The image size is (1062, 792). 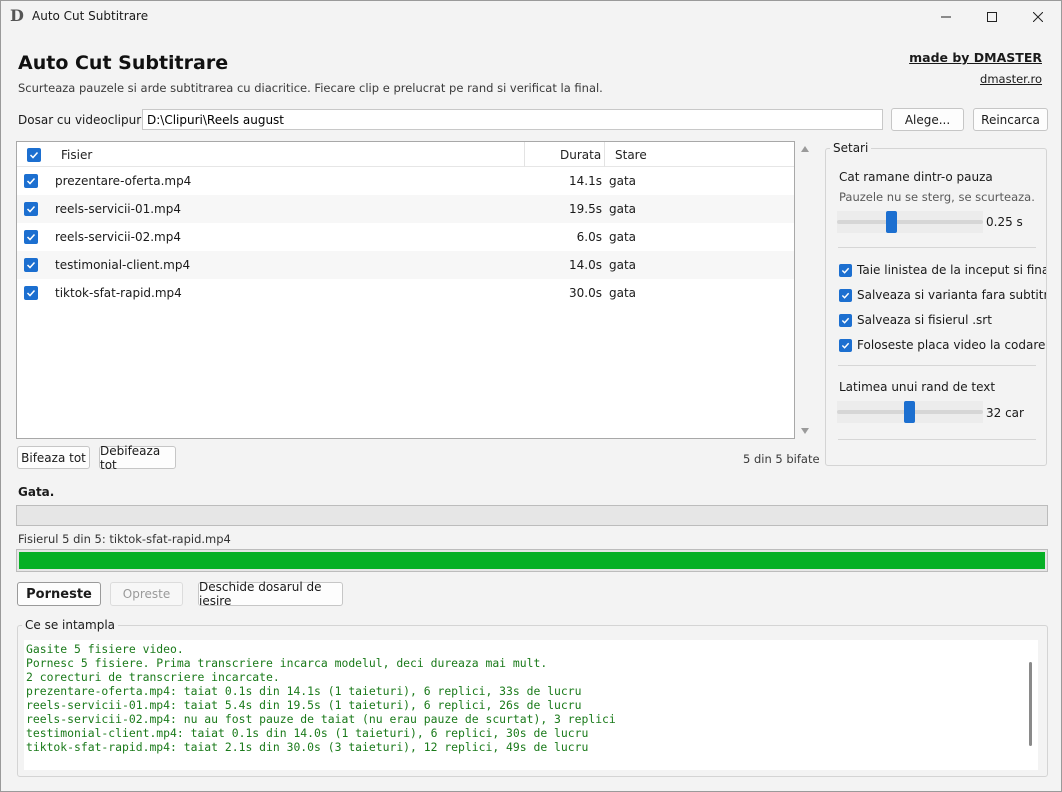 I want to click on select-all-button: Bifeaza tot, so click(x=53, y=457).